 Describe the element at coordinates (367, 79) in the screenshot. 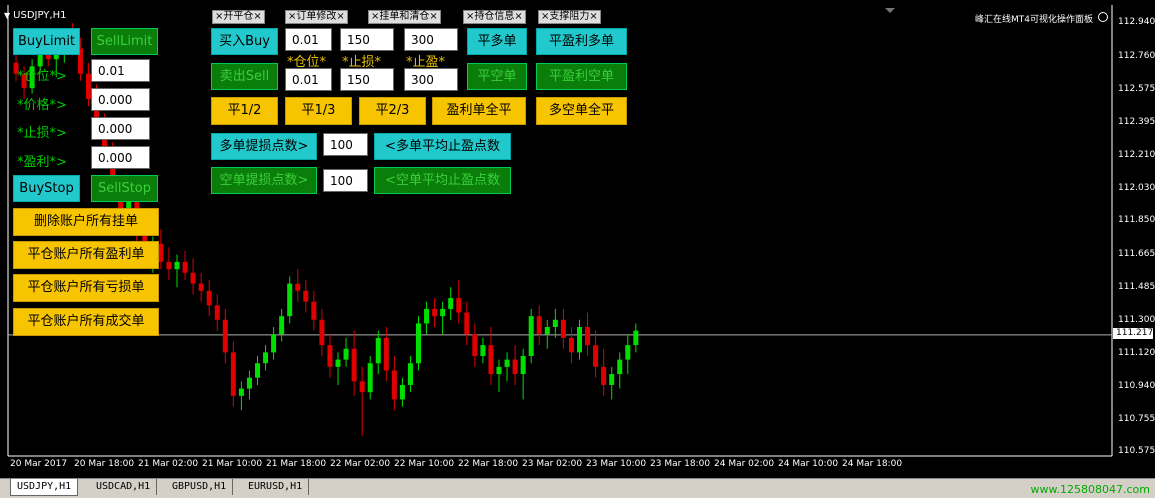

I see `sell-sl-input` at that location.